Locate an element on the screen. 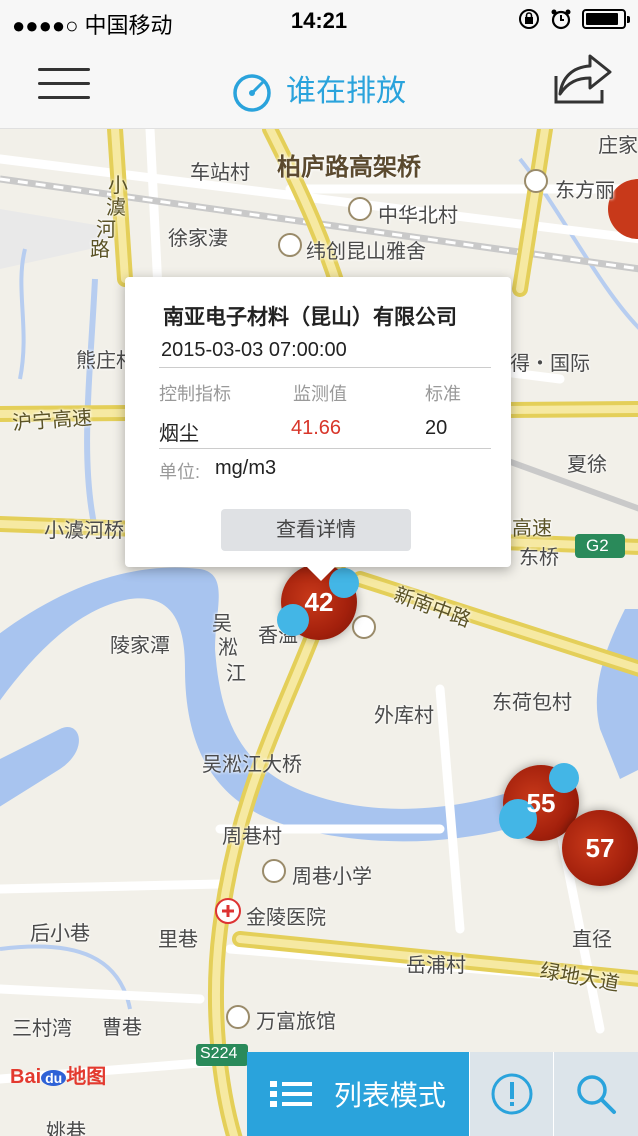  list-icon is located at coordinates (290, 1094).